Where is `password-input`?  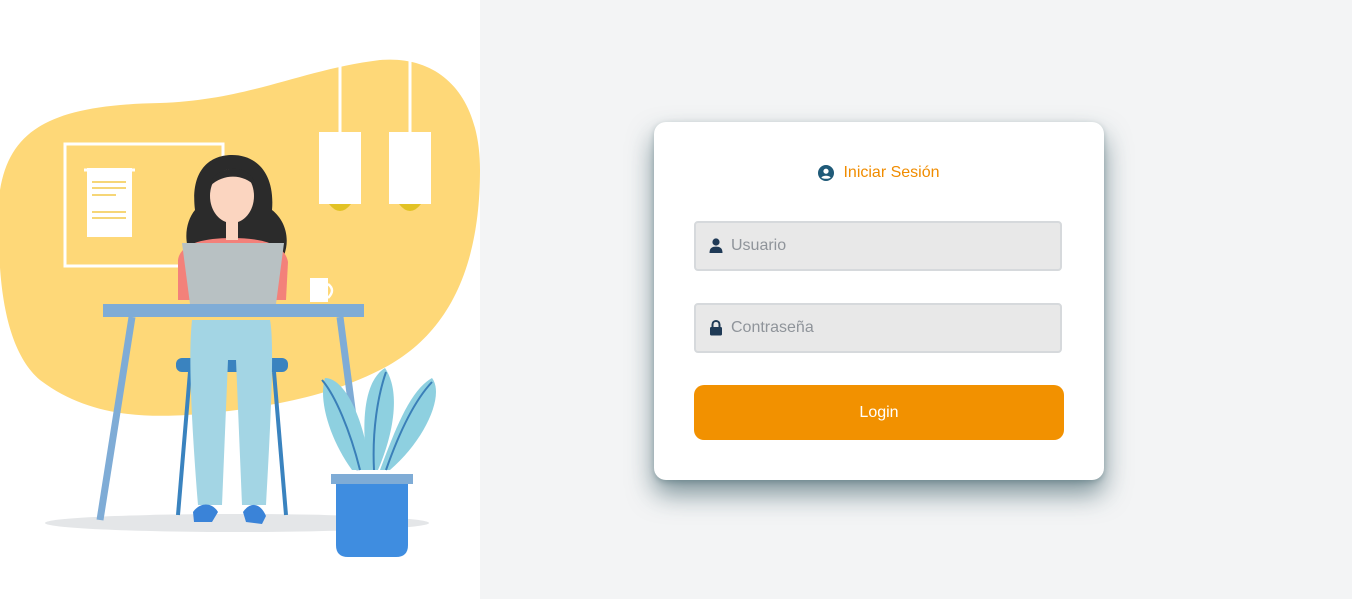 password-input is located at coordinates (895, 328).